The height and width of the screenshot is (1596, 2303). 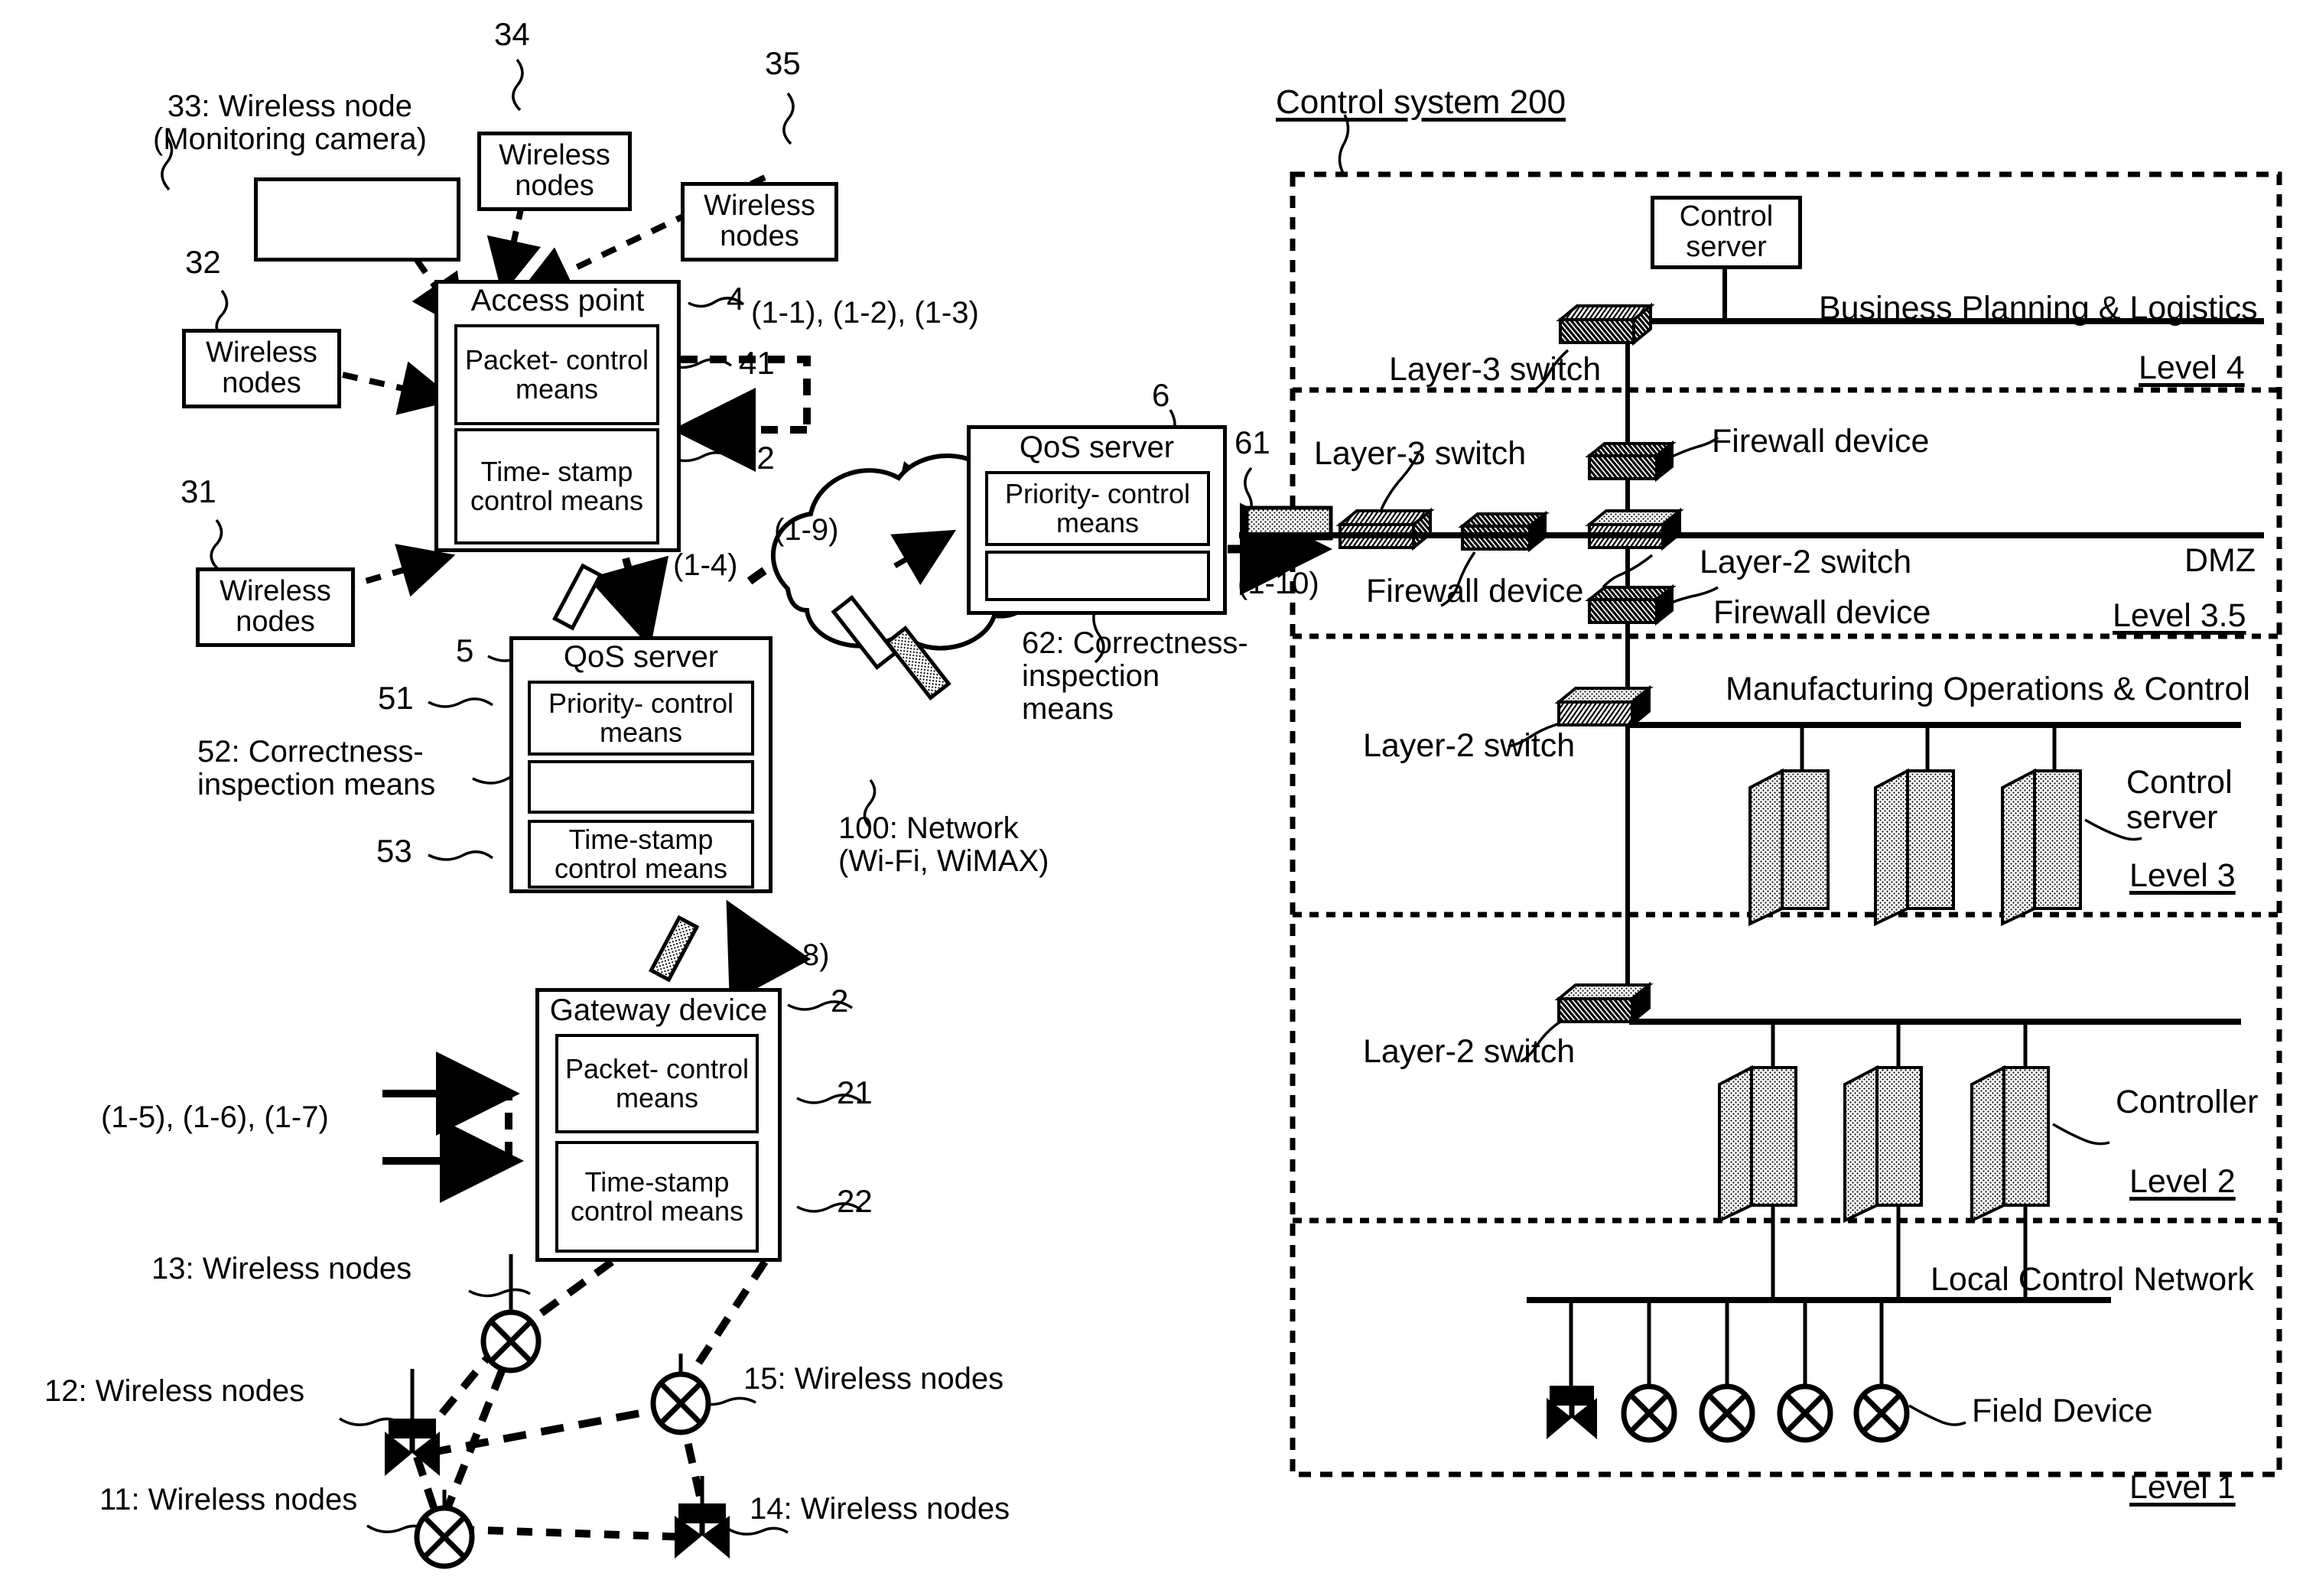 I want to click on qos-server-5-title: QoS server, so click(x=641, y=657).